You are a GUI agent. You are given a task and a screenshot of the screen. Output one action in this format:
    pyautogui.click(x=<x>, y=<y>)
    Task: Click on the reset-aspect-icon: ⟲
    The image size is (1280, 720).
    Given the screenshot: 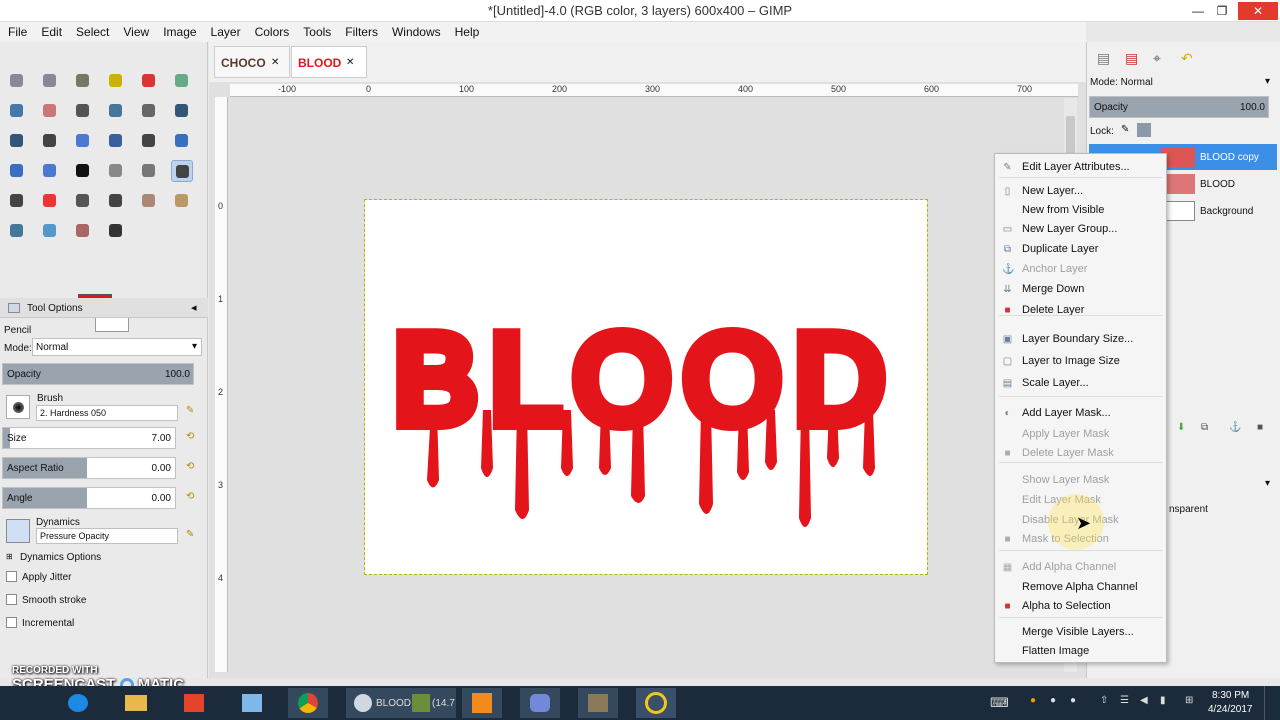 What is the action you would take?
    pyautogui.click(x=190, y=466)
    